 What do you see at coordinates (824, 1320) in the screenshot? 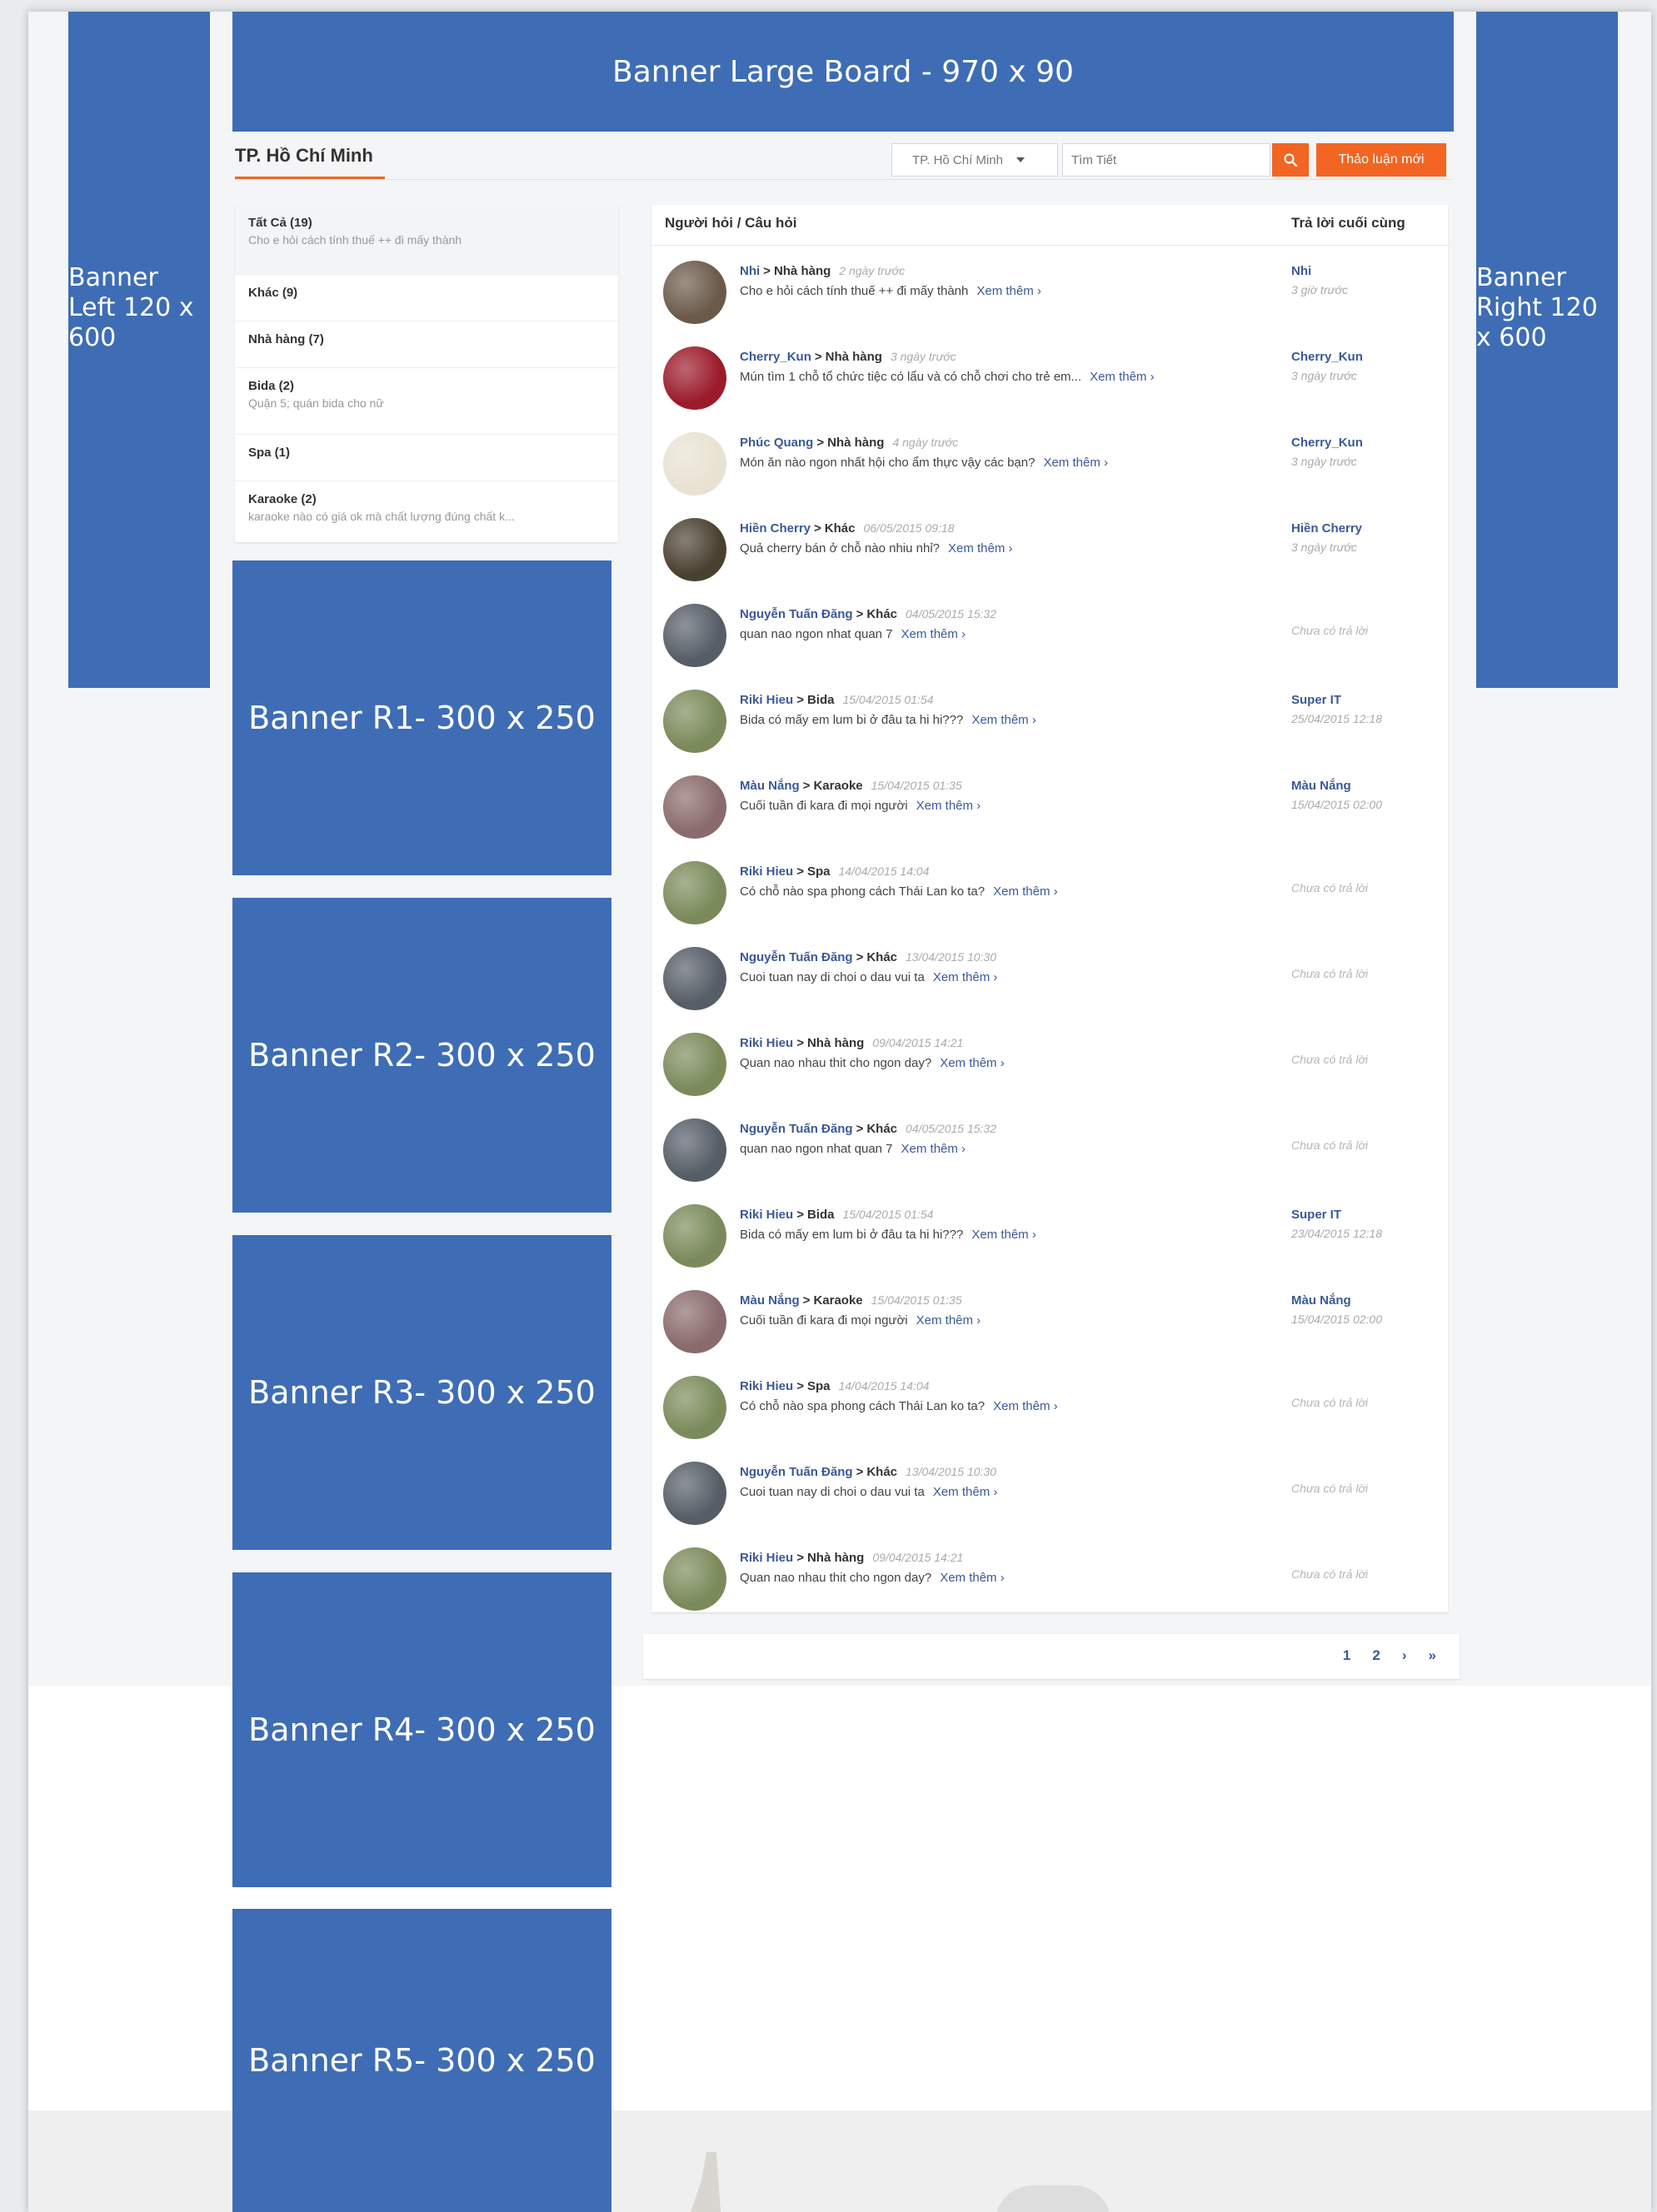
I see `question-text: Cuối tuần đi kara đi mọi người` at bounding box center [824, 1320].